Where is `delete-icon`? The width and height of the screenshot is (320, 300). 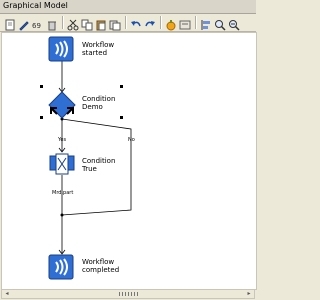
delete-icon is located at coordinates (52, 23).